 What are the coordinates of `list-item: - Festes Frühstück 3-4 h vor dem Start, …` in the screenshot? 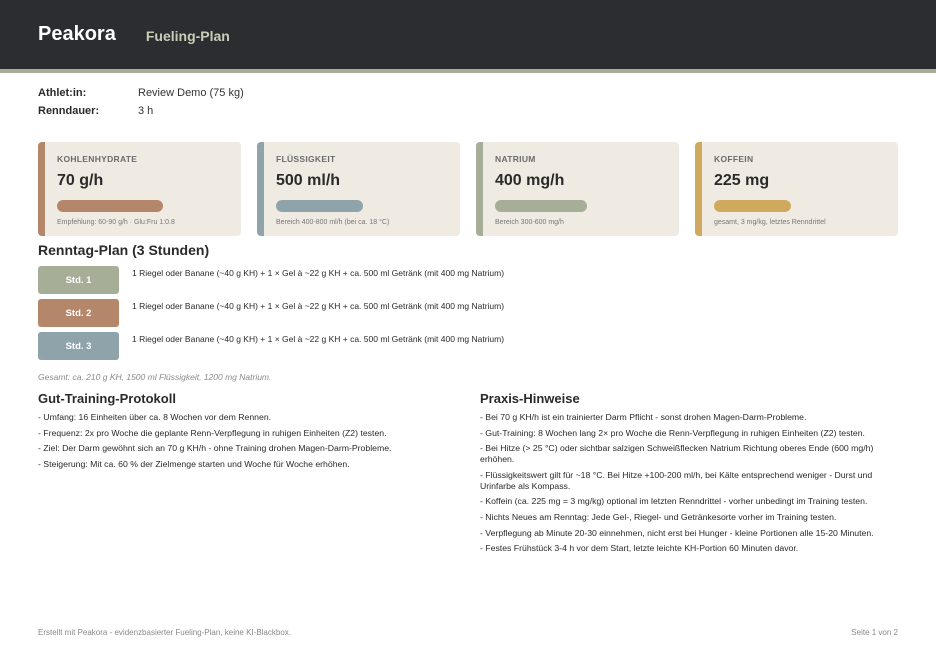 It's located at (639, 548).